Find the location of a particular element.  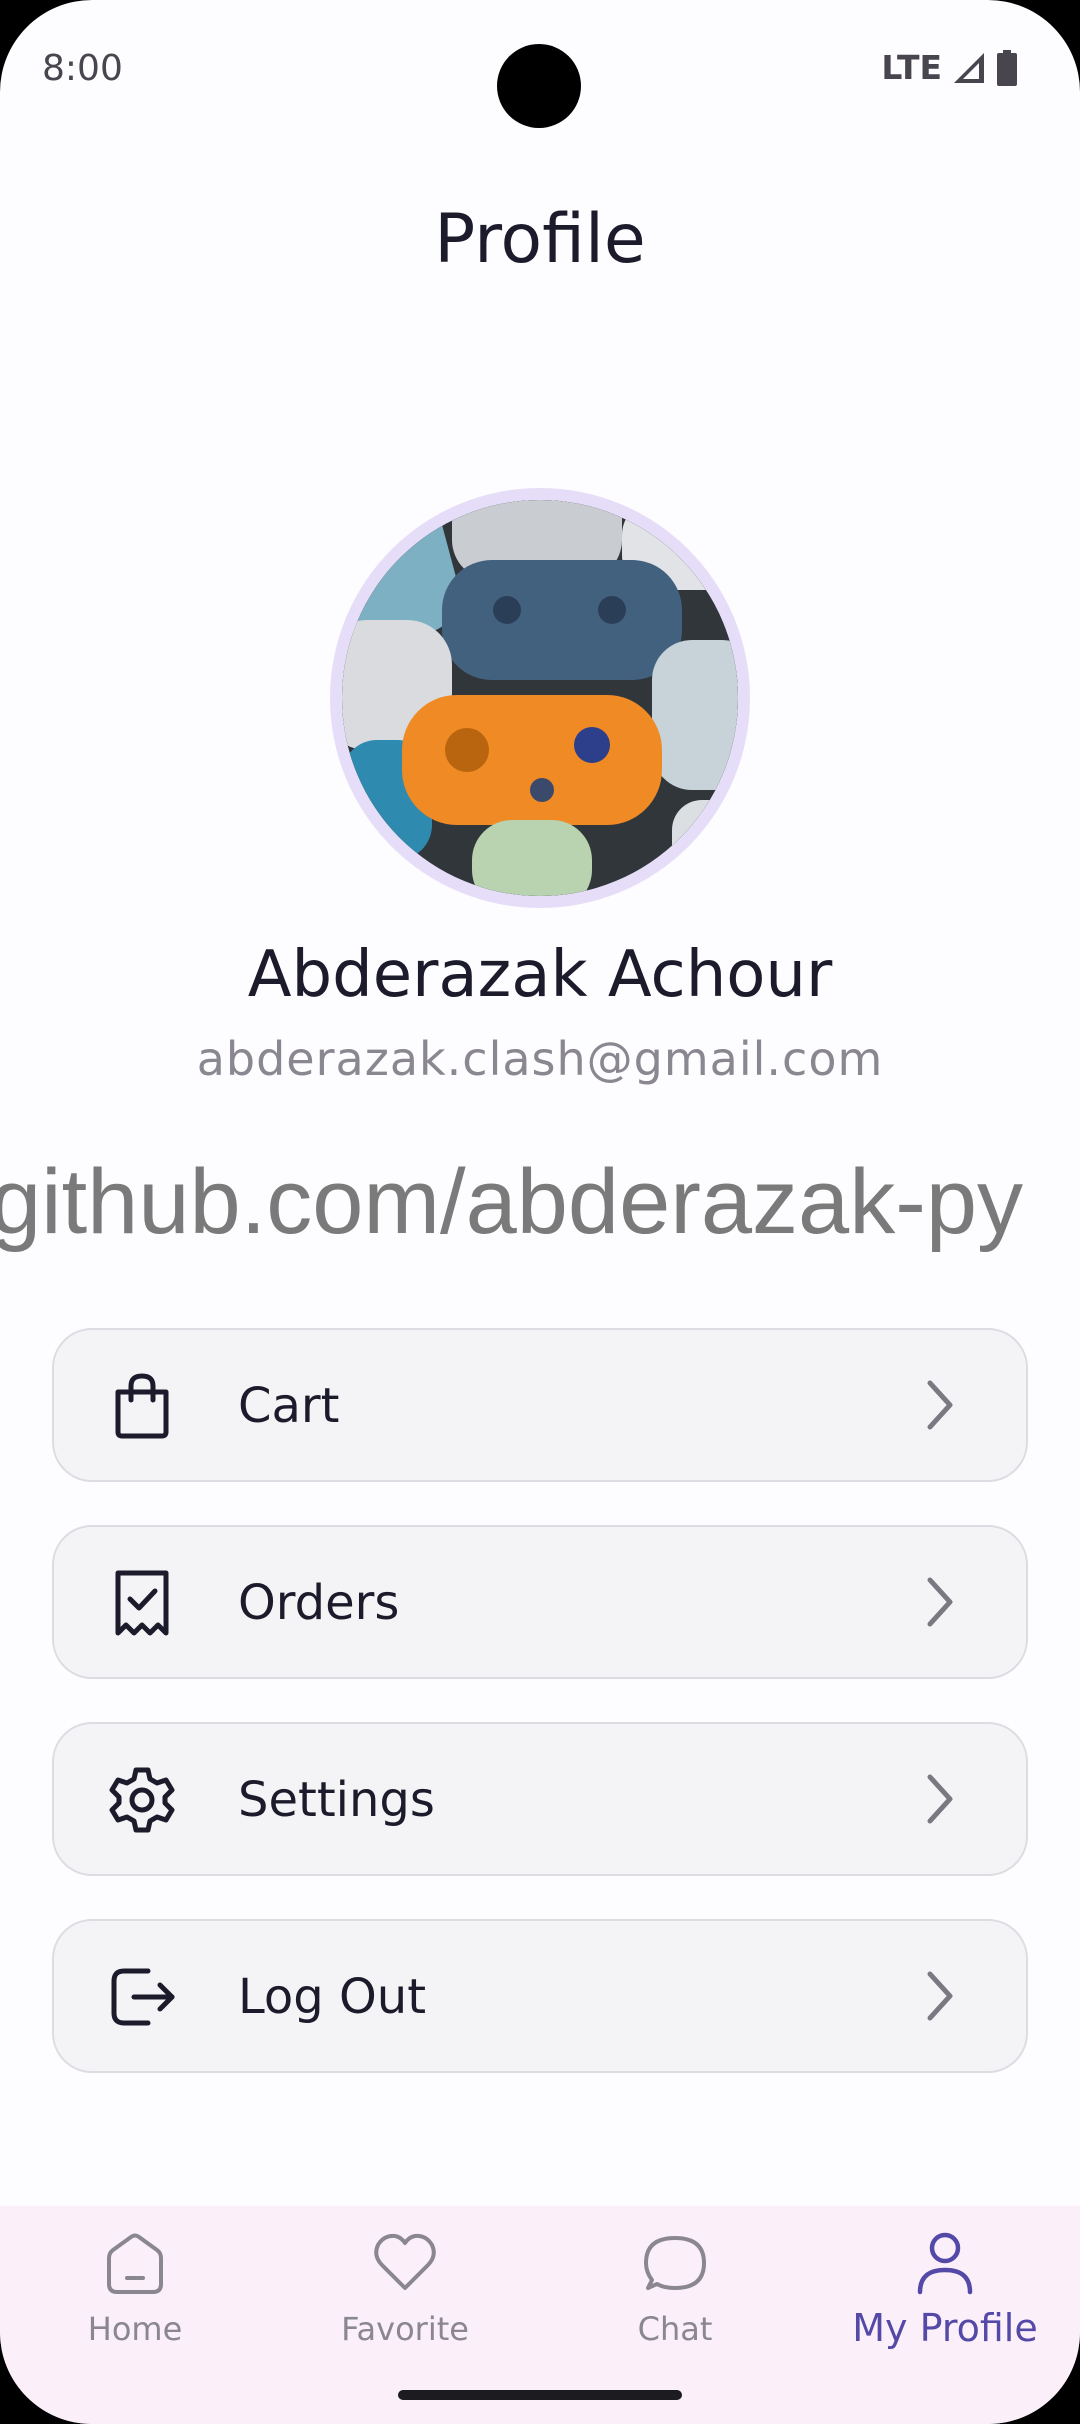

home-icon is located at coordinates (135, 2263).